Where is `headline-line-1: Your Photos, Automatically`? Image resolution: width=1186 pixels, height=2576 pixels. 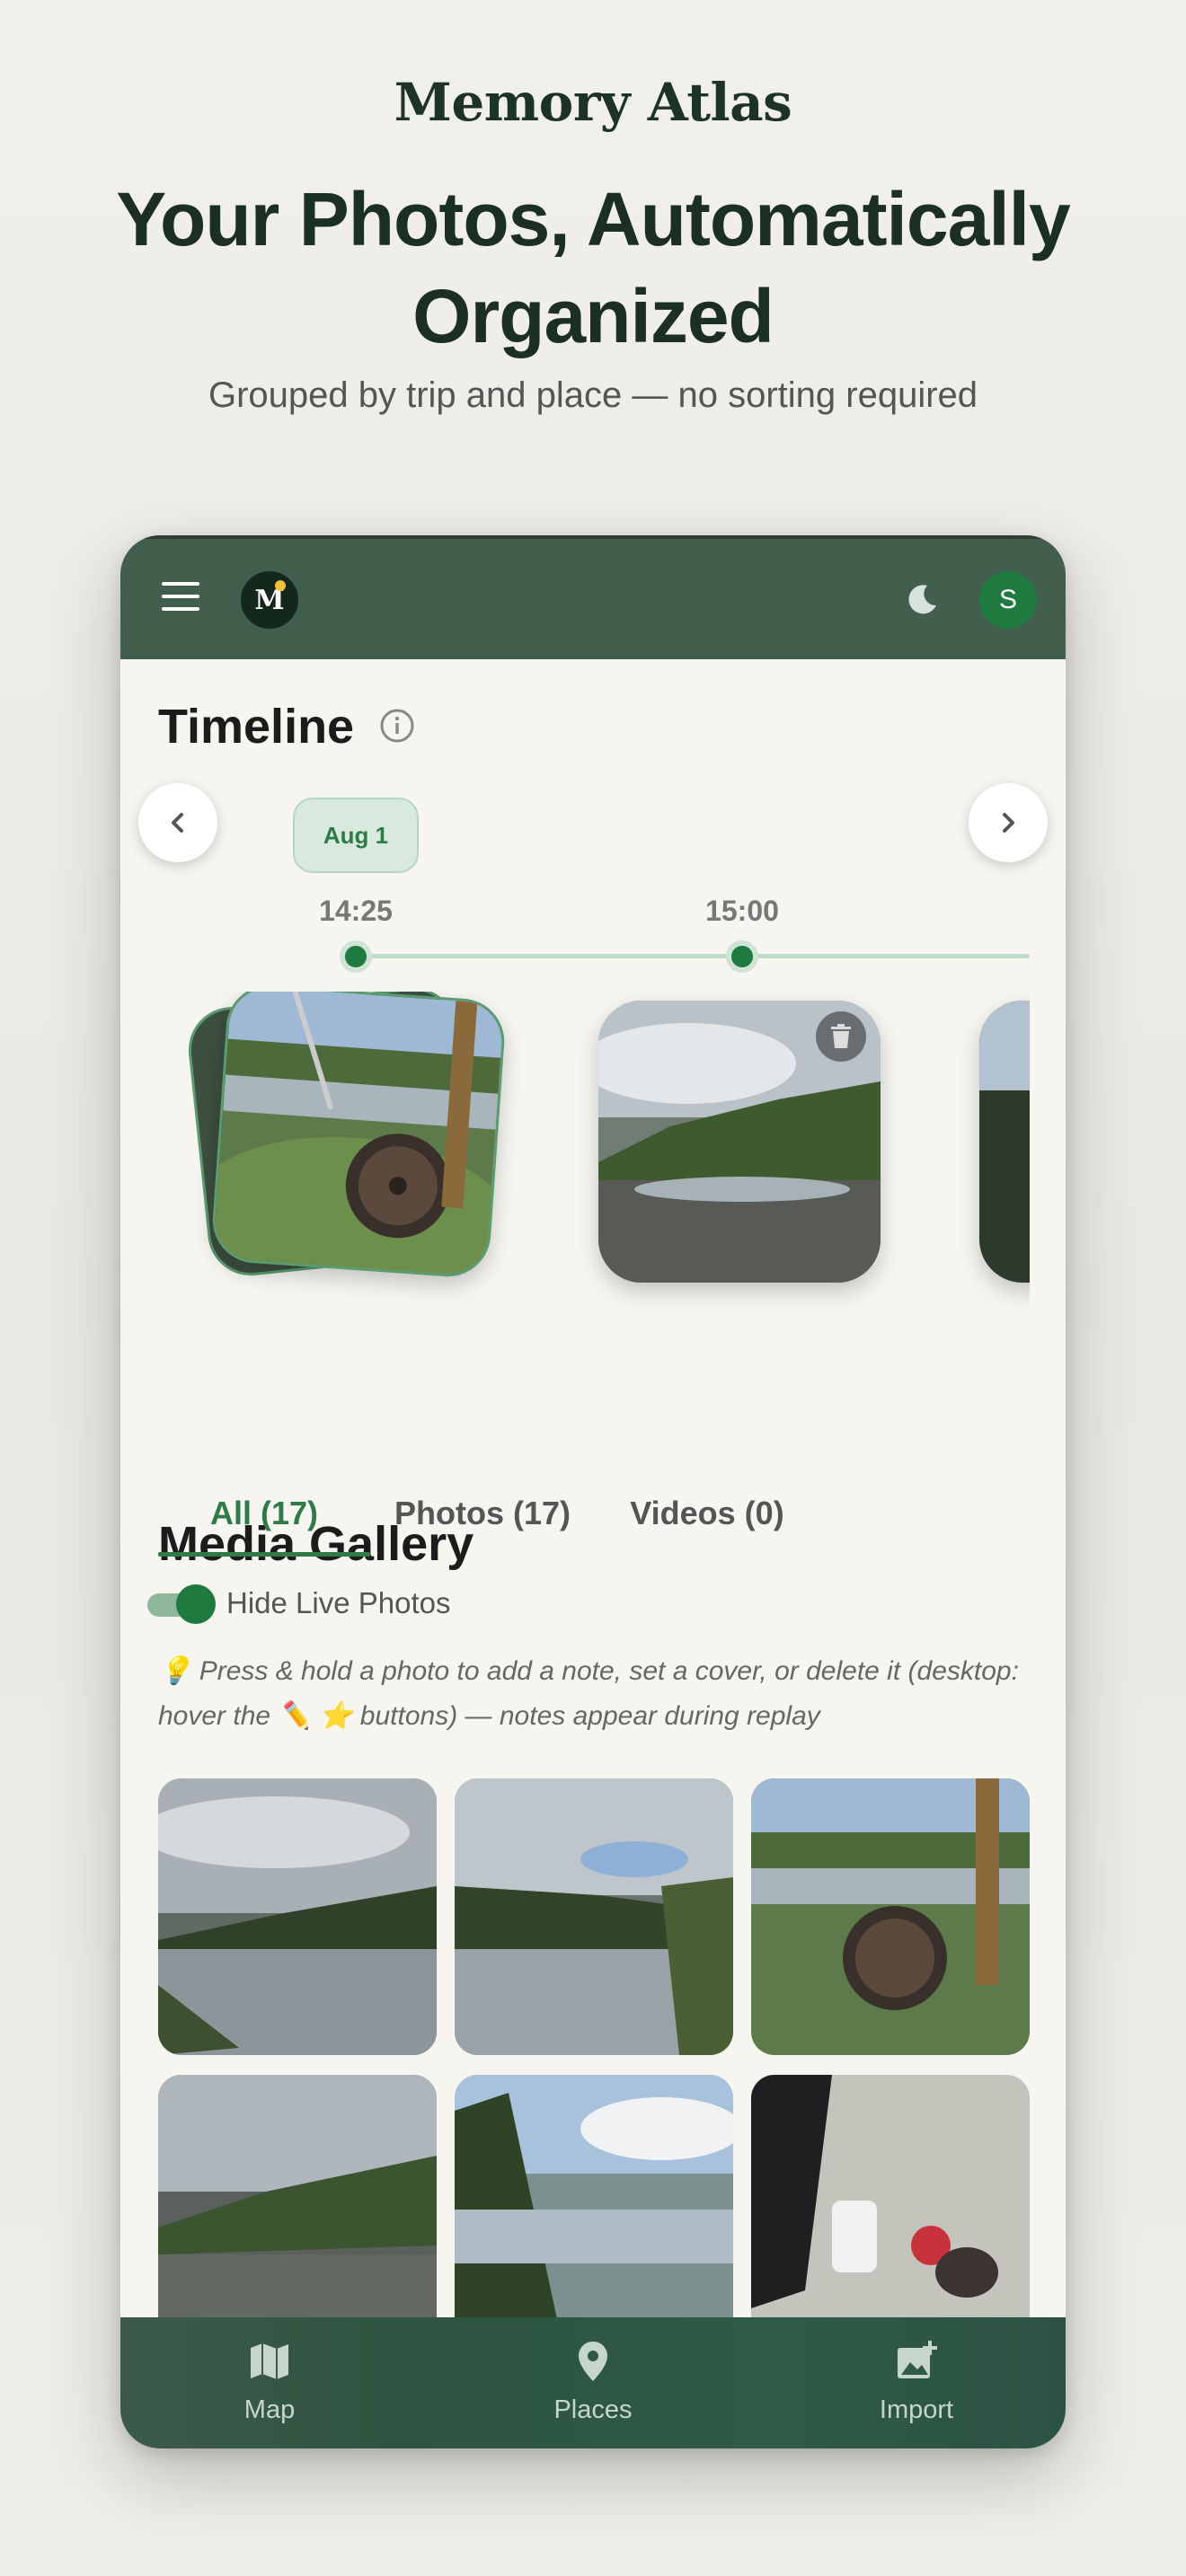 headline-line-1: Your Photos, Automatically is located at coordinates (593, 219).